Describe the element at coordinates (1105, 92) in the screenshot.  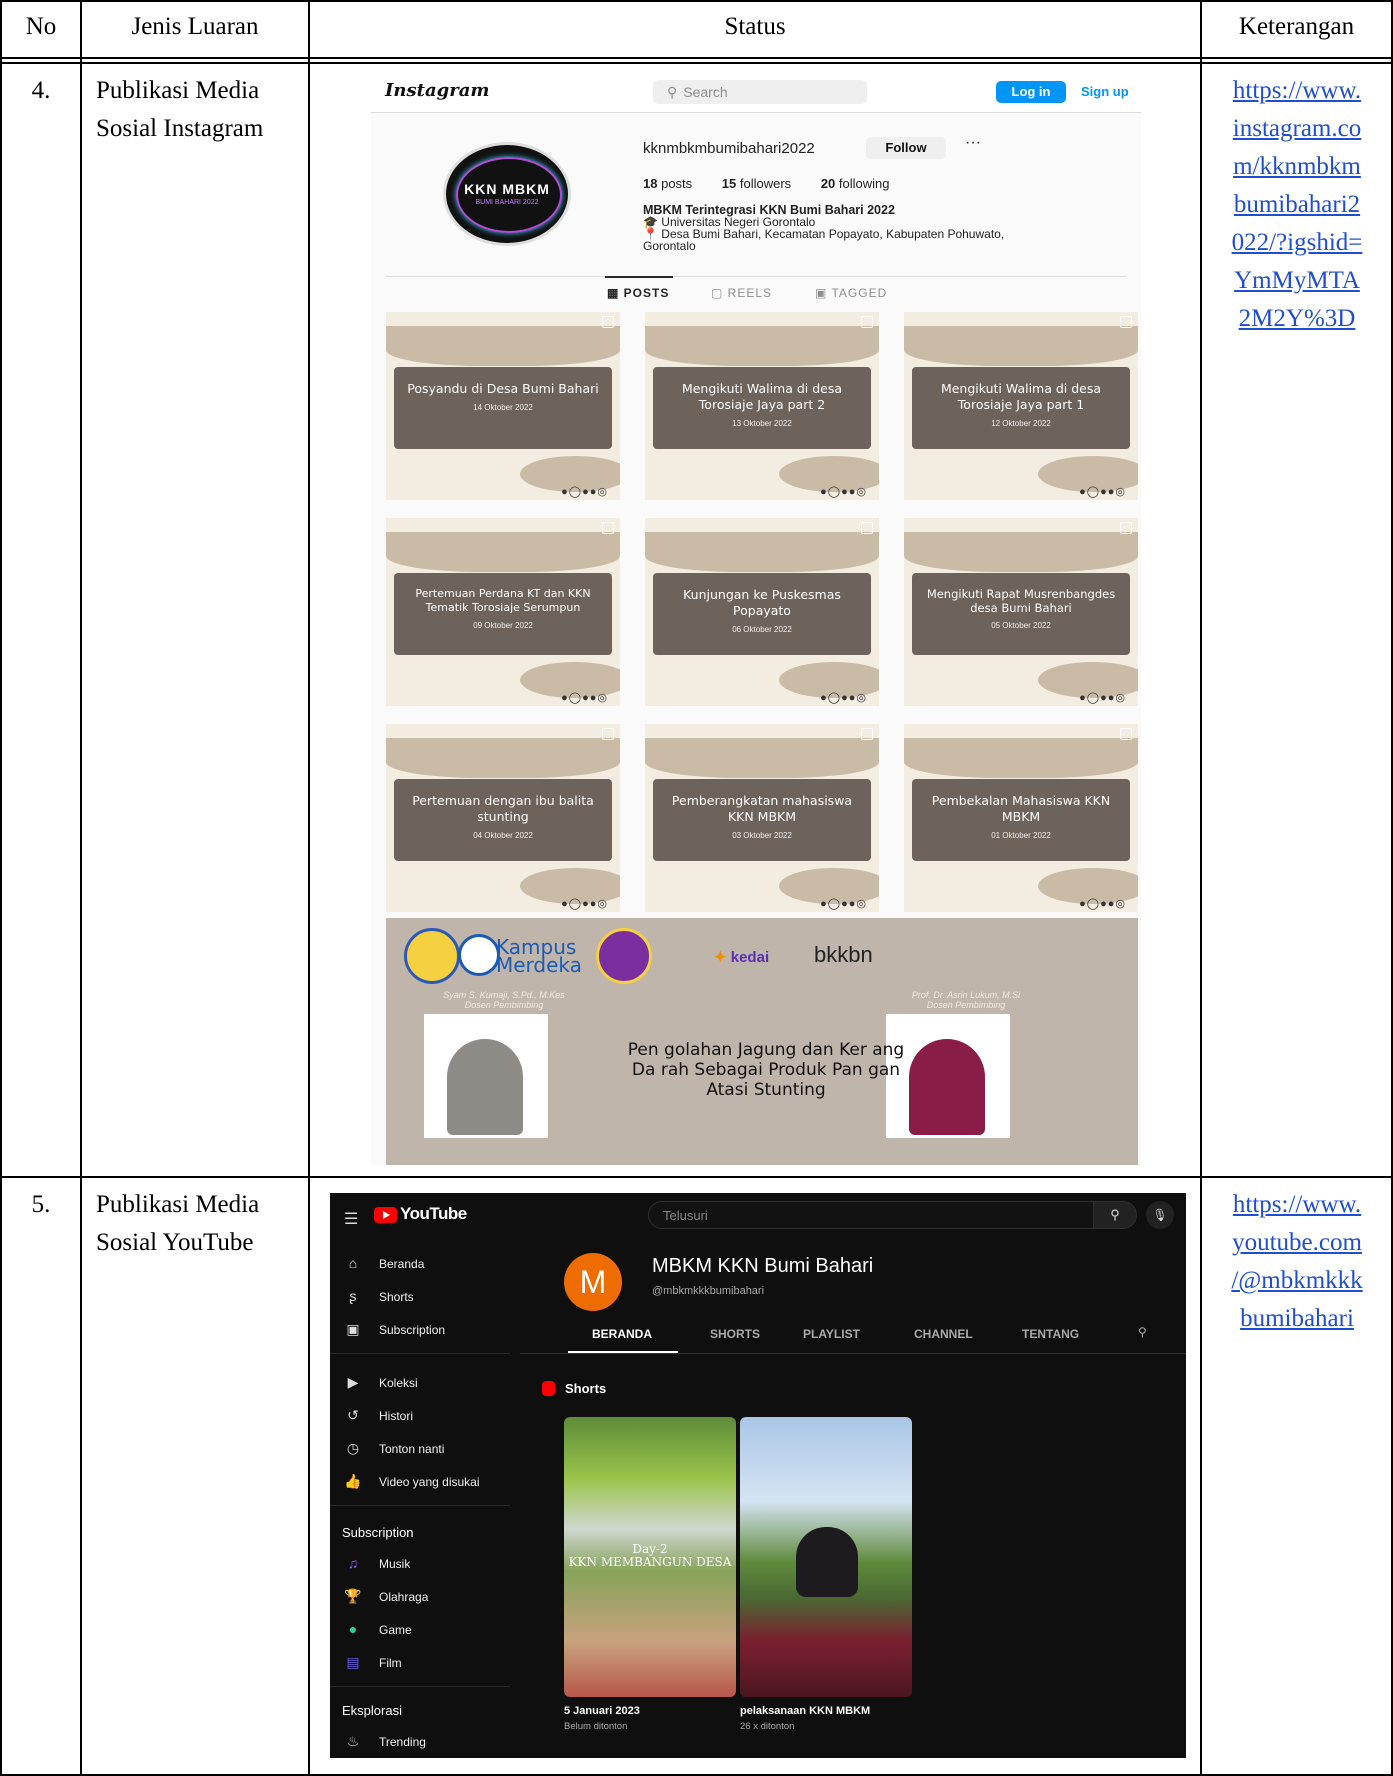
I see `signup-link: Sign up` at that location.